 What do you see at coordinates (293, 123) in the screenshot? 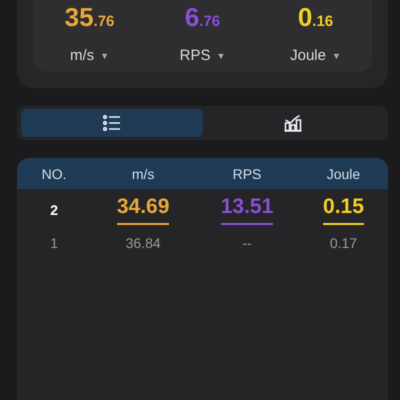
I see `bar-chart-icon` at bounding box center [293, 123].